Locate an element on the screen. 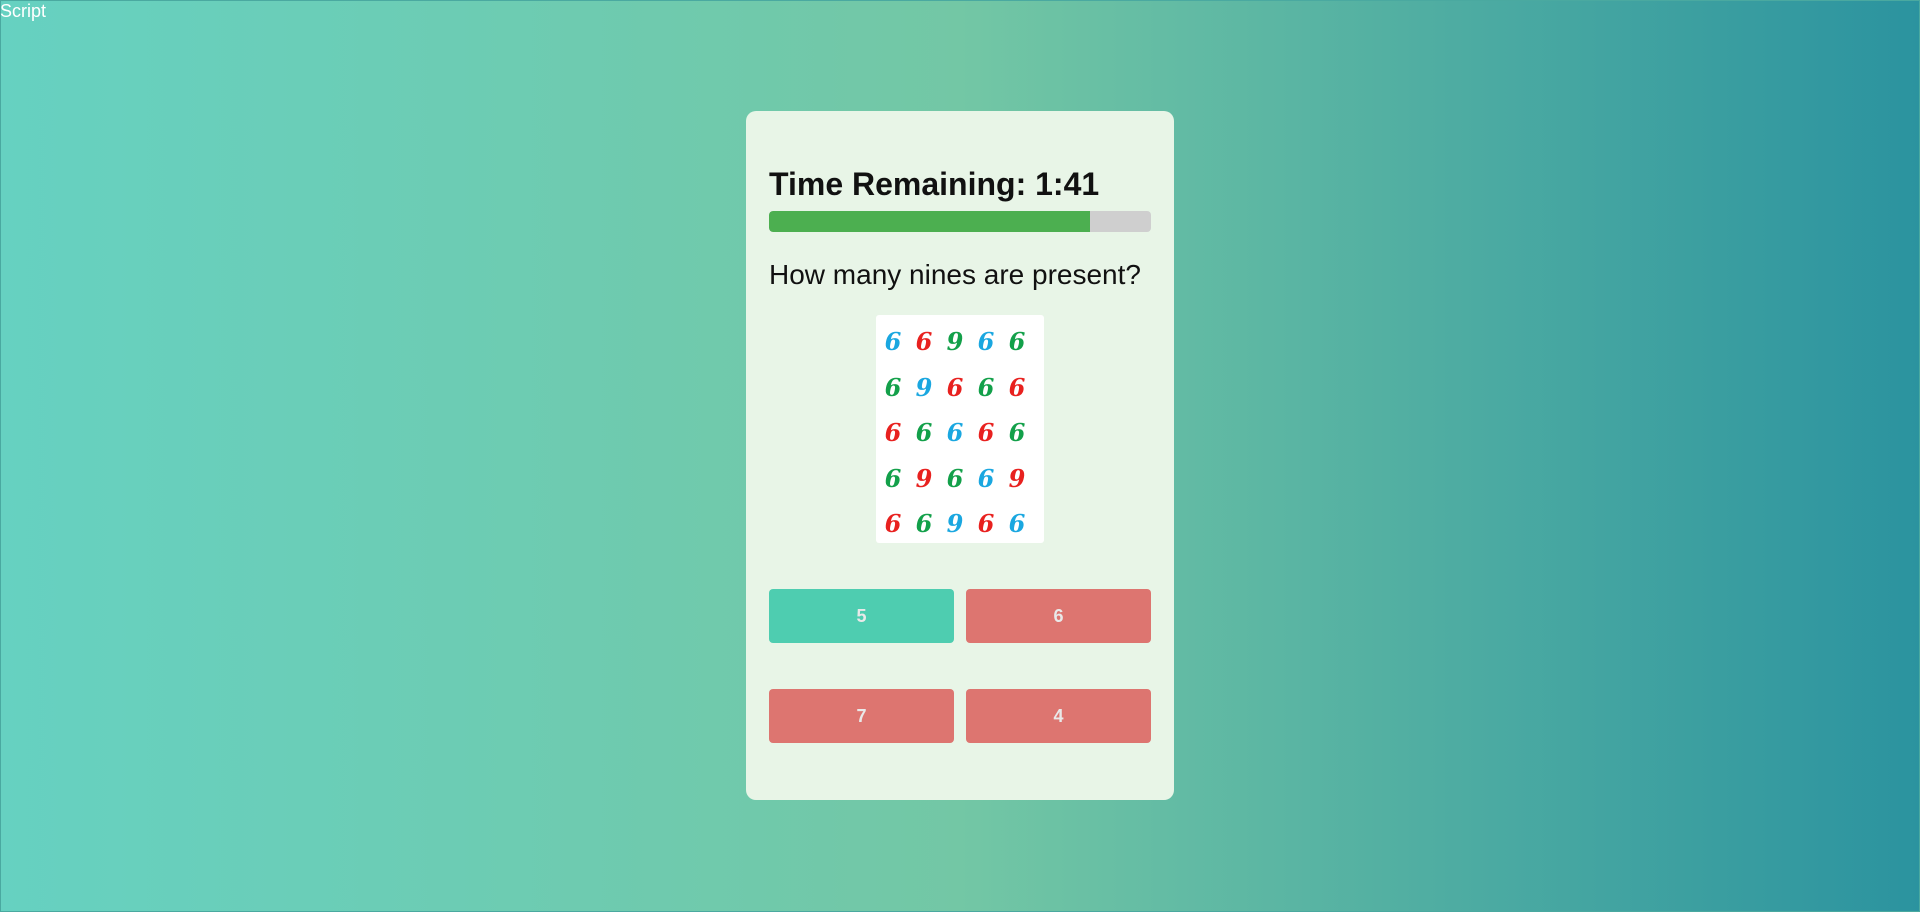 This screenshot has height=912, width=1920. answer-button-2: 6 is located at coordinates (1058, 616).